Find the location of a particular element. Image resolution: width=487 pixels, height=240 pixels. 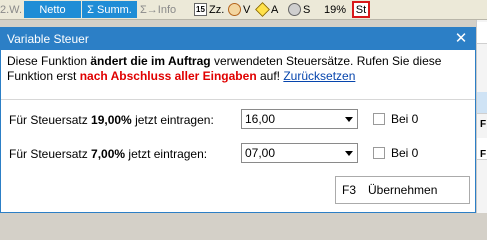

apply-button-label: Übernehmen is located at coordinates (403, 190).